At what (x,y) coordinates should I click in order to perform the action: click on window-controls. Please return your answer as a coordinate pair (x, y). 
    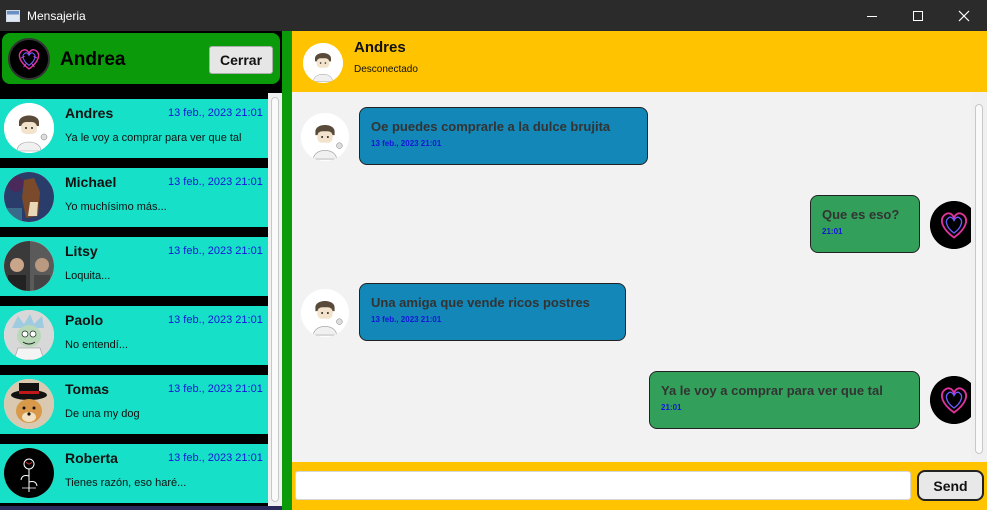
    Looking at the image, I should click on (918, 15).